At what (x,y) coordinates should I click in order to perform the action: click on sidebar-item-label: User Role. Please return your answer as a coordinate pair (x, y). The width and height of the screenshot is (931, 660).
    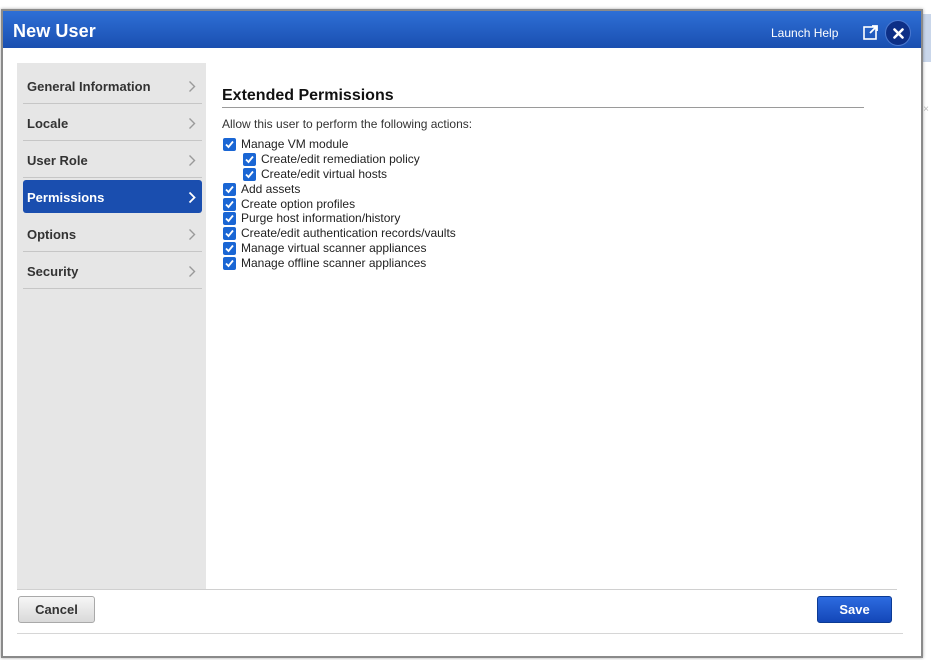
    Looking at the image, I should click on (57, 160).